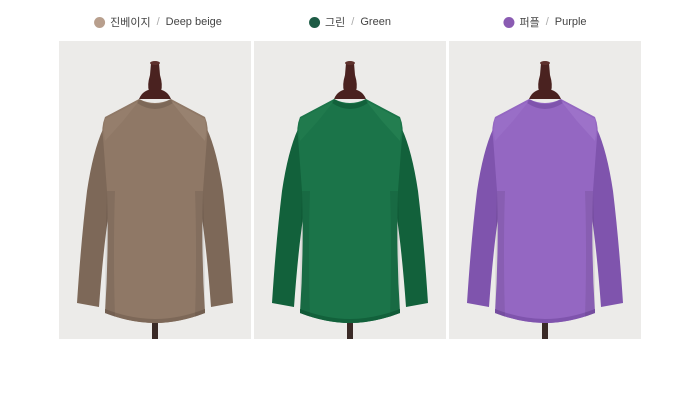  What do you see at coordinates (529, 23) in the screenshot?
I see `color-name-korean: 퍼플` at bounding box center [529, 23].